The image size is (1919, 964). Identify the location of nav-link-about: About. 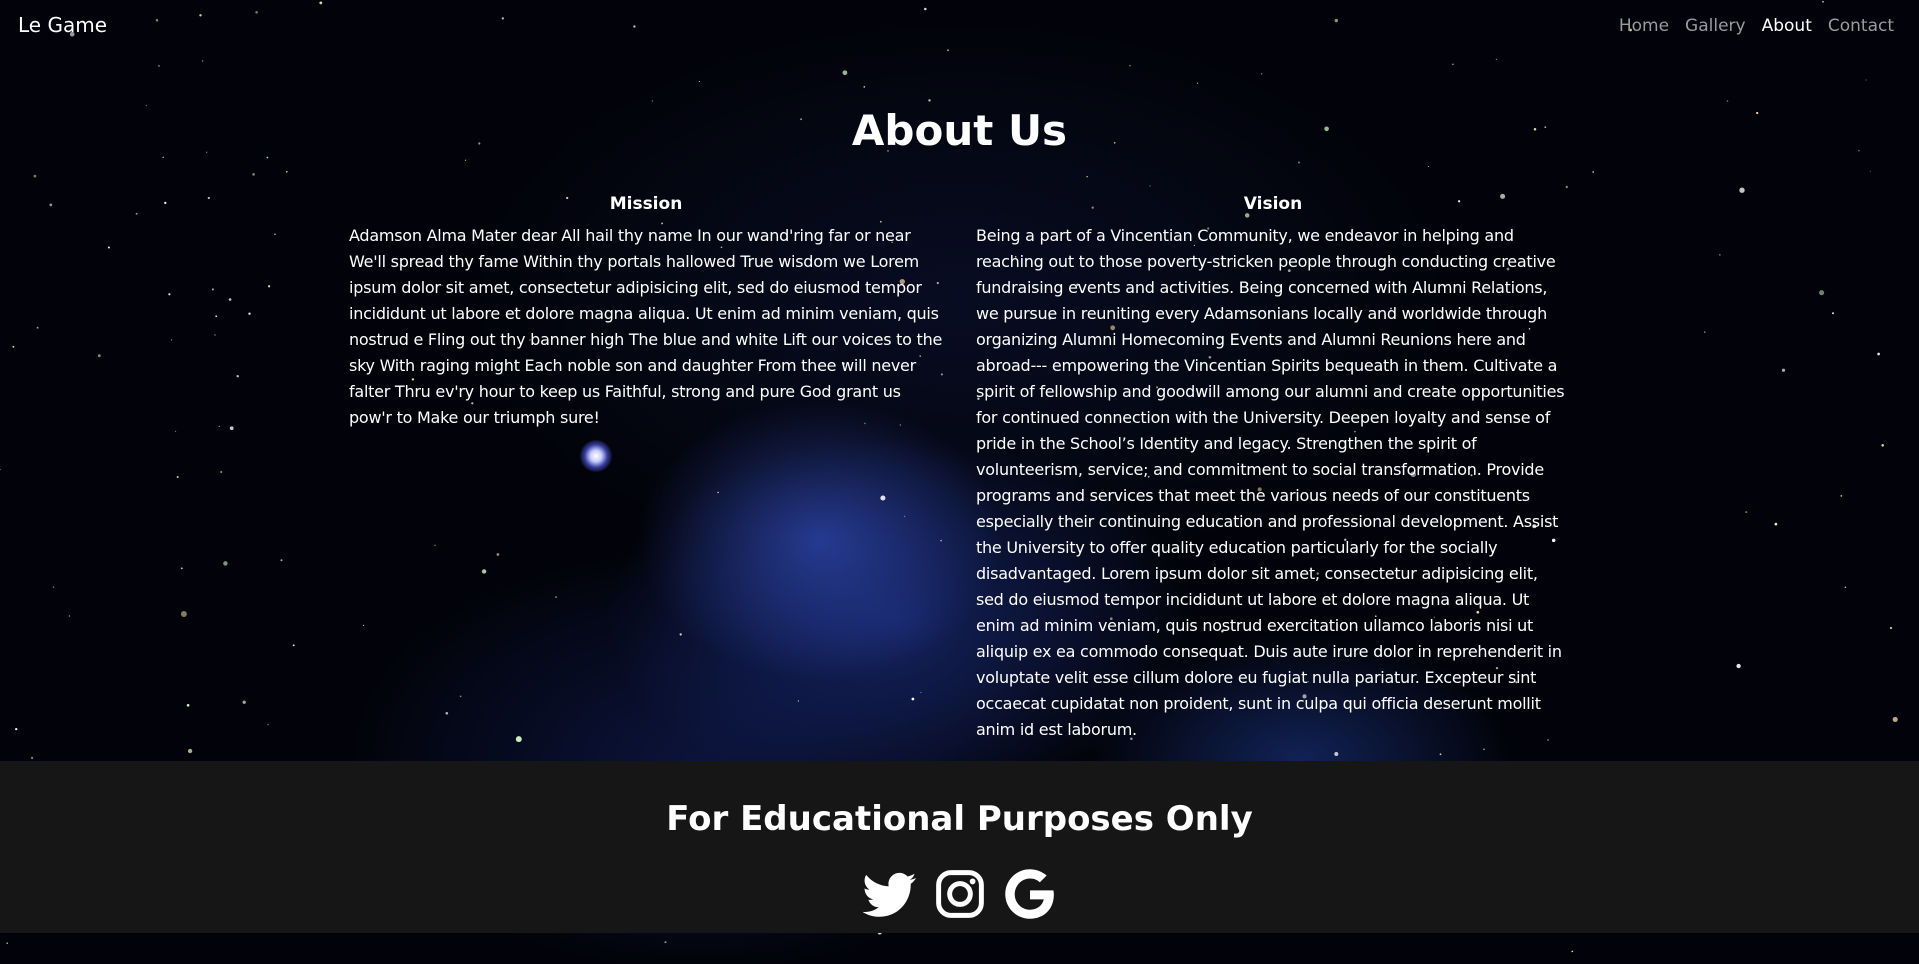
(1787, 26).